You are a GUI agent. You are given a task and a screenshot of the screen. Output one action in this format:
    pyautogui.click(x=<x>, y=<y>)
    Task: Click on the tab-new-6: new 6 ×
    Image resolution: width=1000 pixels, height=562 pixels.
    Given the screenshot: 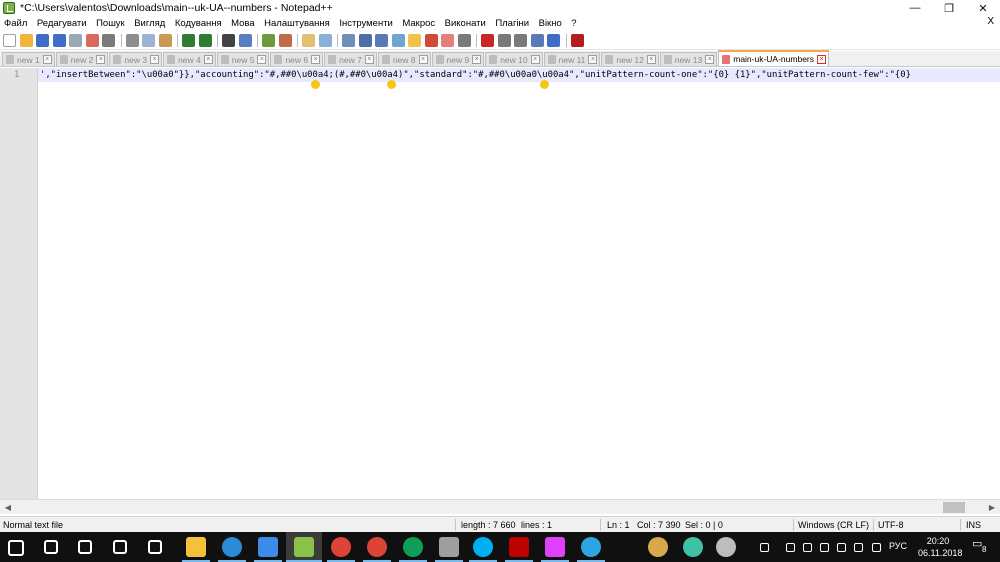 What is the action you would take?
    pyautogui.click(x=297, y=59)
    